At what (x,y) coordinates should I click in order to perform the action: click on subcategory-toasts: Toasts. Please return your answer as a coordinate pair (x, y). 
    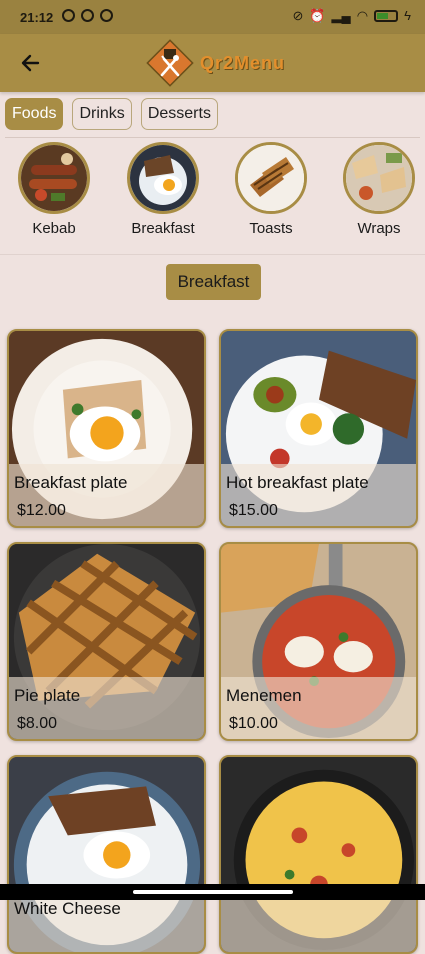
    Looking at the image, I should click on (271, 189).